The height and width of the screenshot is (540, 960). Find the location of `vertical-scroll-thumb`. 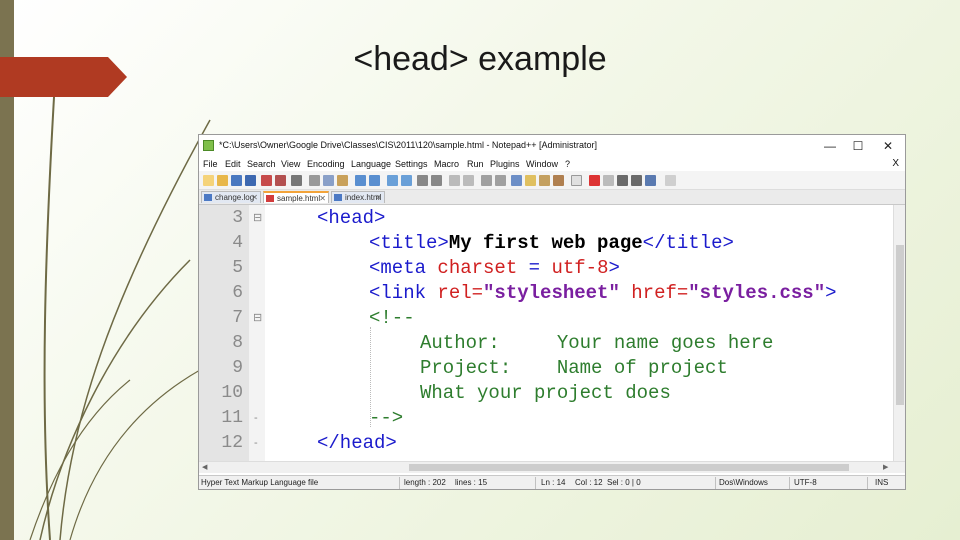

vertical-scroll-thumb is located at coordinates (900, 325).